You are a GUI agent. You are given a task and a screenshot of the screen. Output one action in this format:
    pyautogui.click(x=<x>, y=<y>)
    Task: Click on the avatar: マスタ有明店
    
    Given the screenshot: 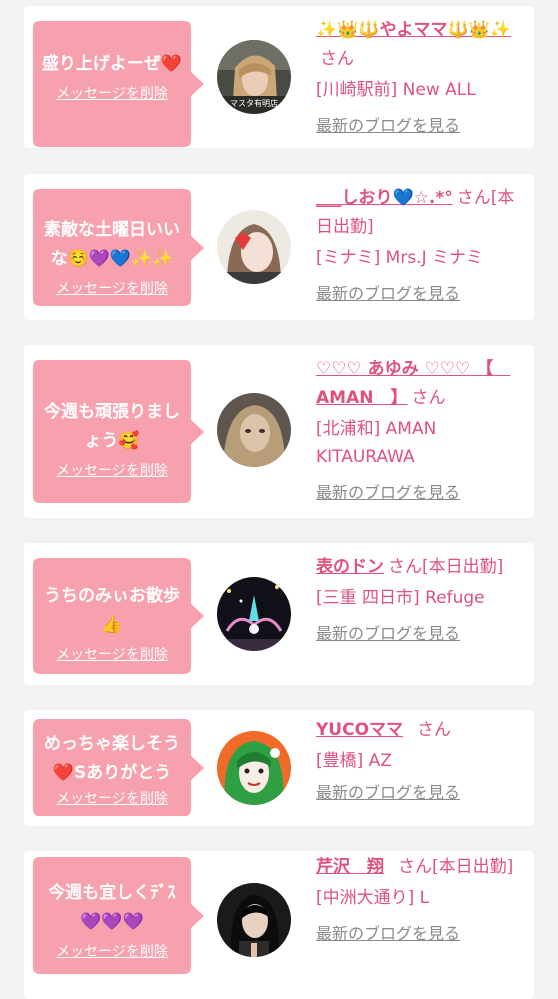 What is the action you would take?
    pyautogui.click(x=254, y=77)
    